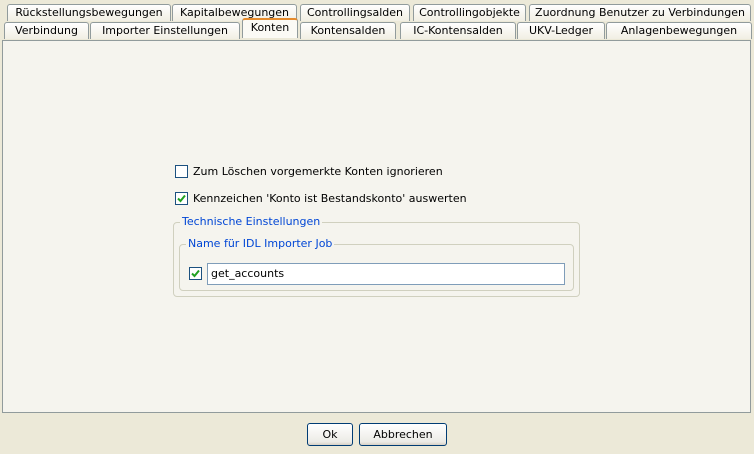 The image size is (754, 454). What do you see at coordinates (561, 30) in the screenshot?
I see `tab-ukv-ledger: UKV-Ledger` at bounding box center [561, 30].